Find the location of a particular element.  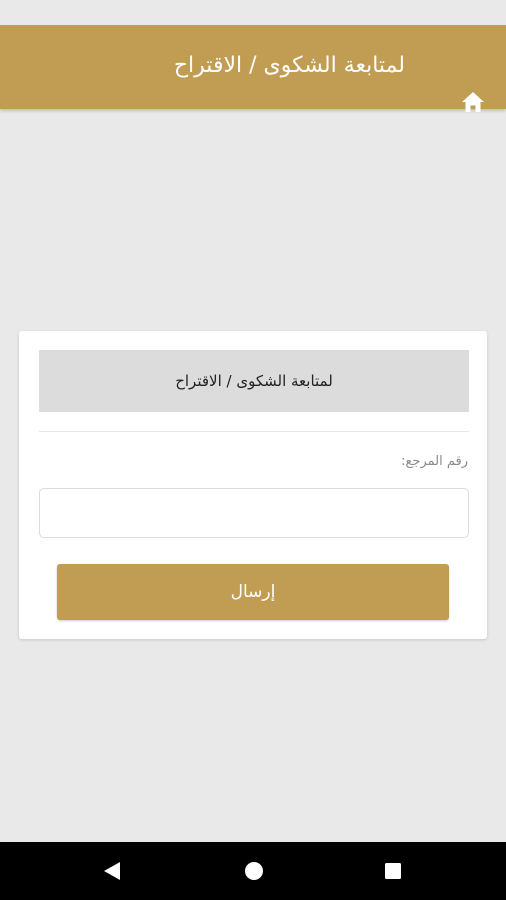

home-nav-button is located at coordinates (254, 871).